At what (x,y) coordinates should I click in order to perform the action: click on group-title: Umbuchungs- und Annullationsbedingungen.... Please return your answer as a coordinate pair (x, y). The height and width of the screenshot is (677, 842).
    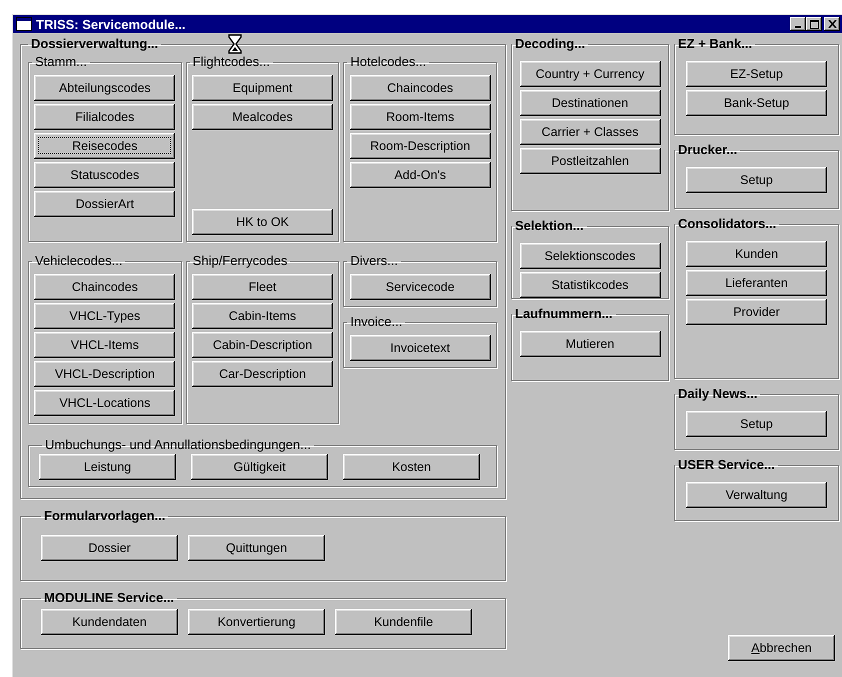
    Looking at the image, I should click on (178, 445).